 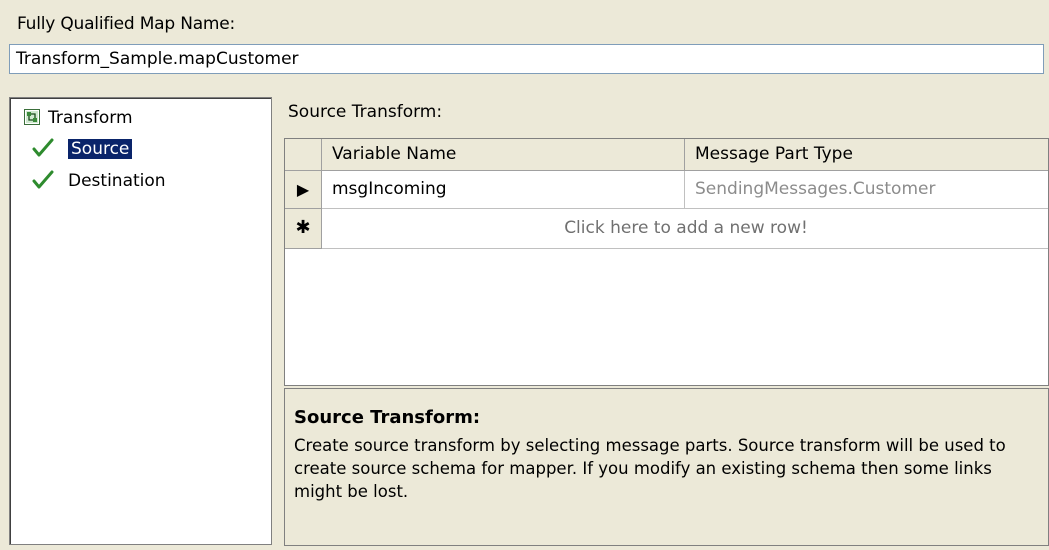 I want to click on current-row-indicator: ▶, so click(x=303, y=190).